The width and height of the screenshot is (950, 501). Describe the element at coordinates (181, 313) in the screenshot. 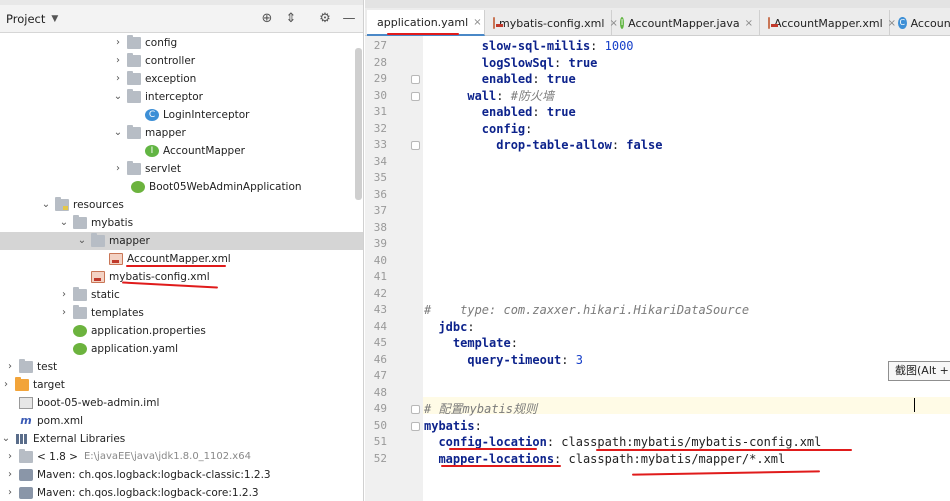

I see `tree-item: › templates` at that location.